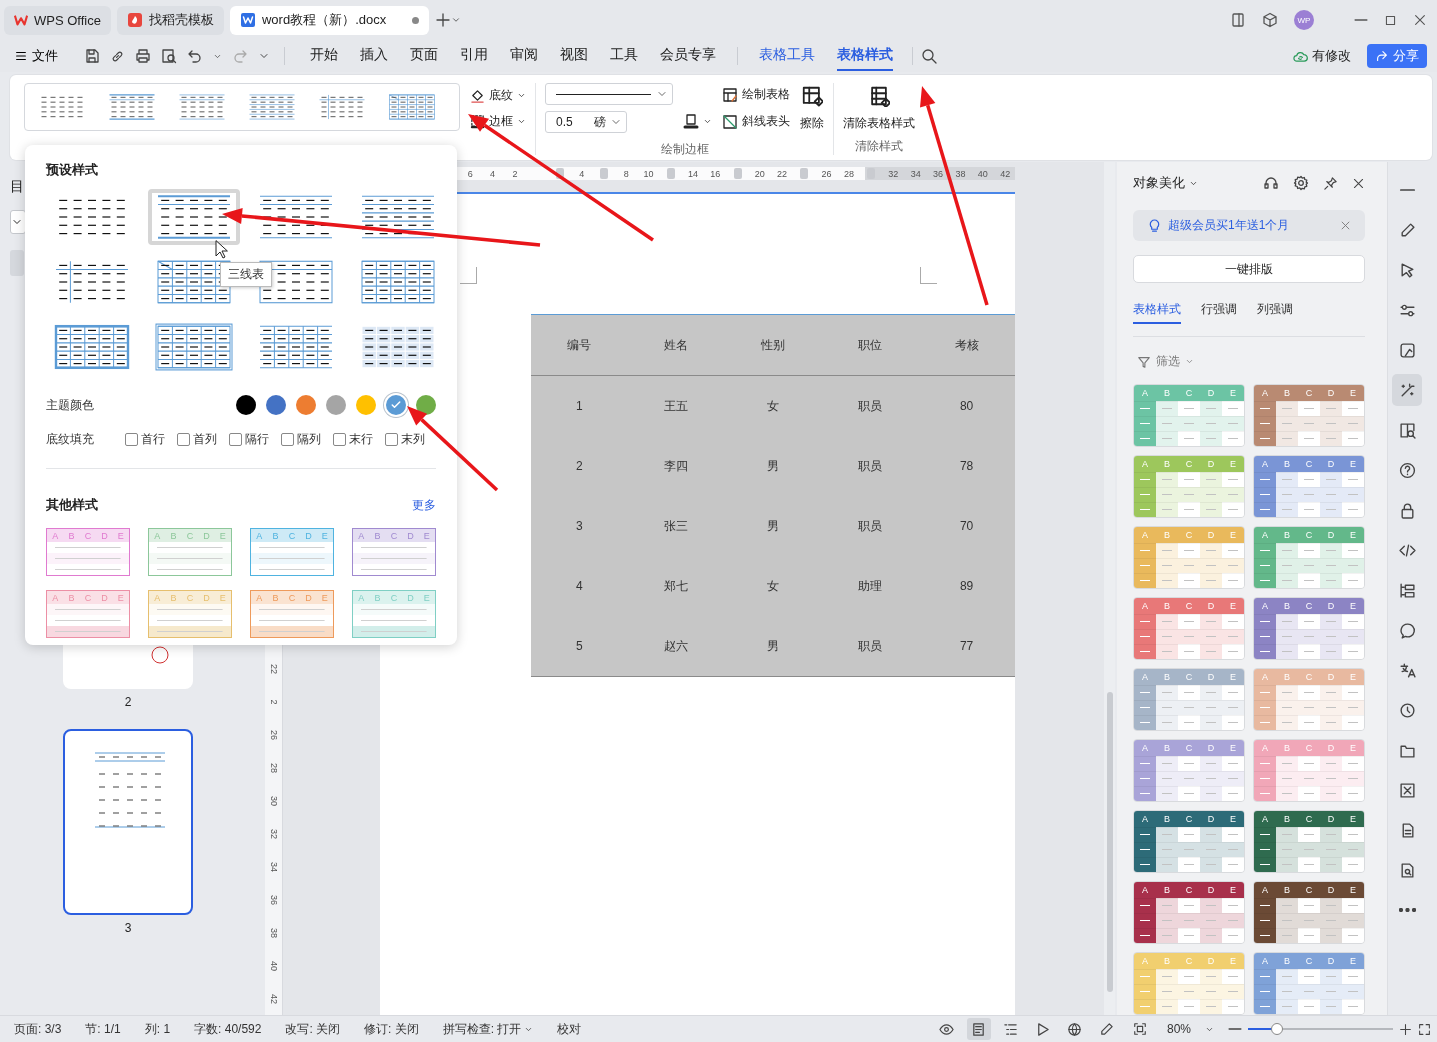 This screenshot has height=1042, width=1437. I want to click on menu-tab: 页面, so click(424, 56).